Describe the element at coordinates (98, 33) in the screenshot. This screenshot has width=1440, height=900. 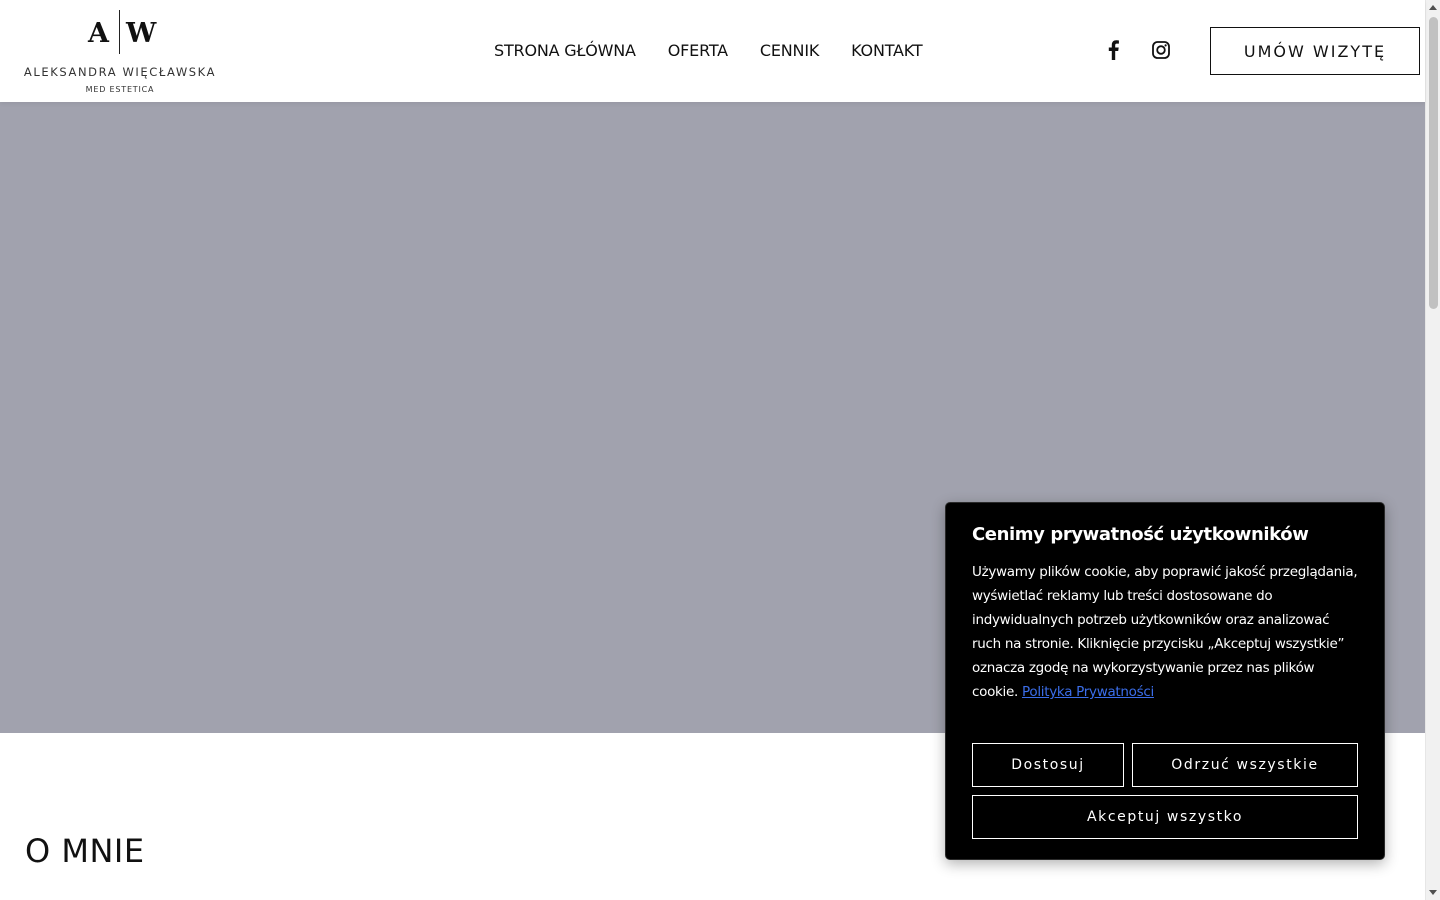
I see `logo-letter-a: A` at that location.